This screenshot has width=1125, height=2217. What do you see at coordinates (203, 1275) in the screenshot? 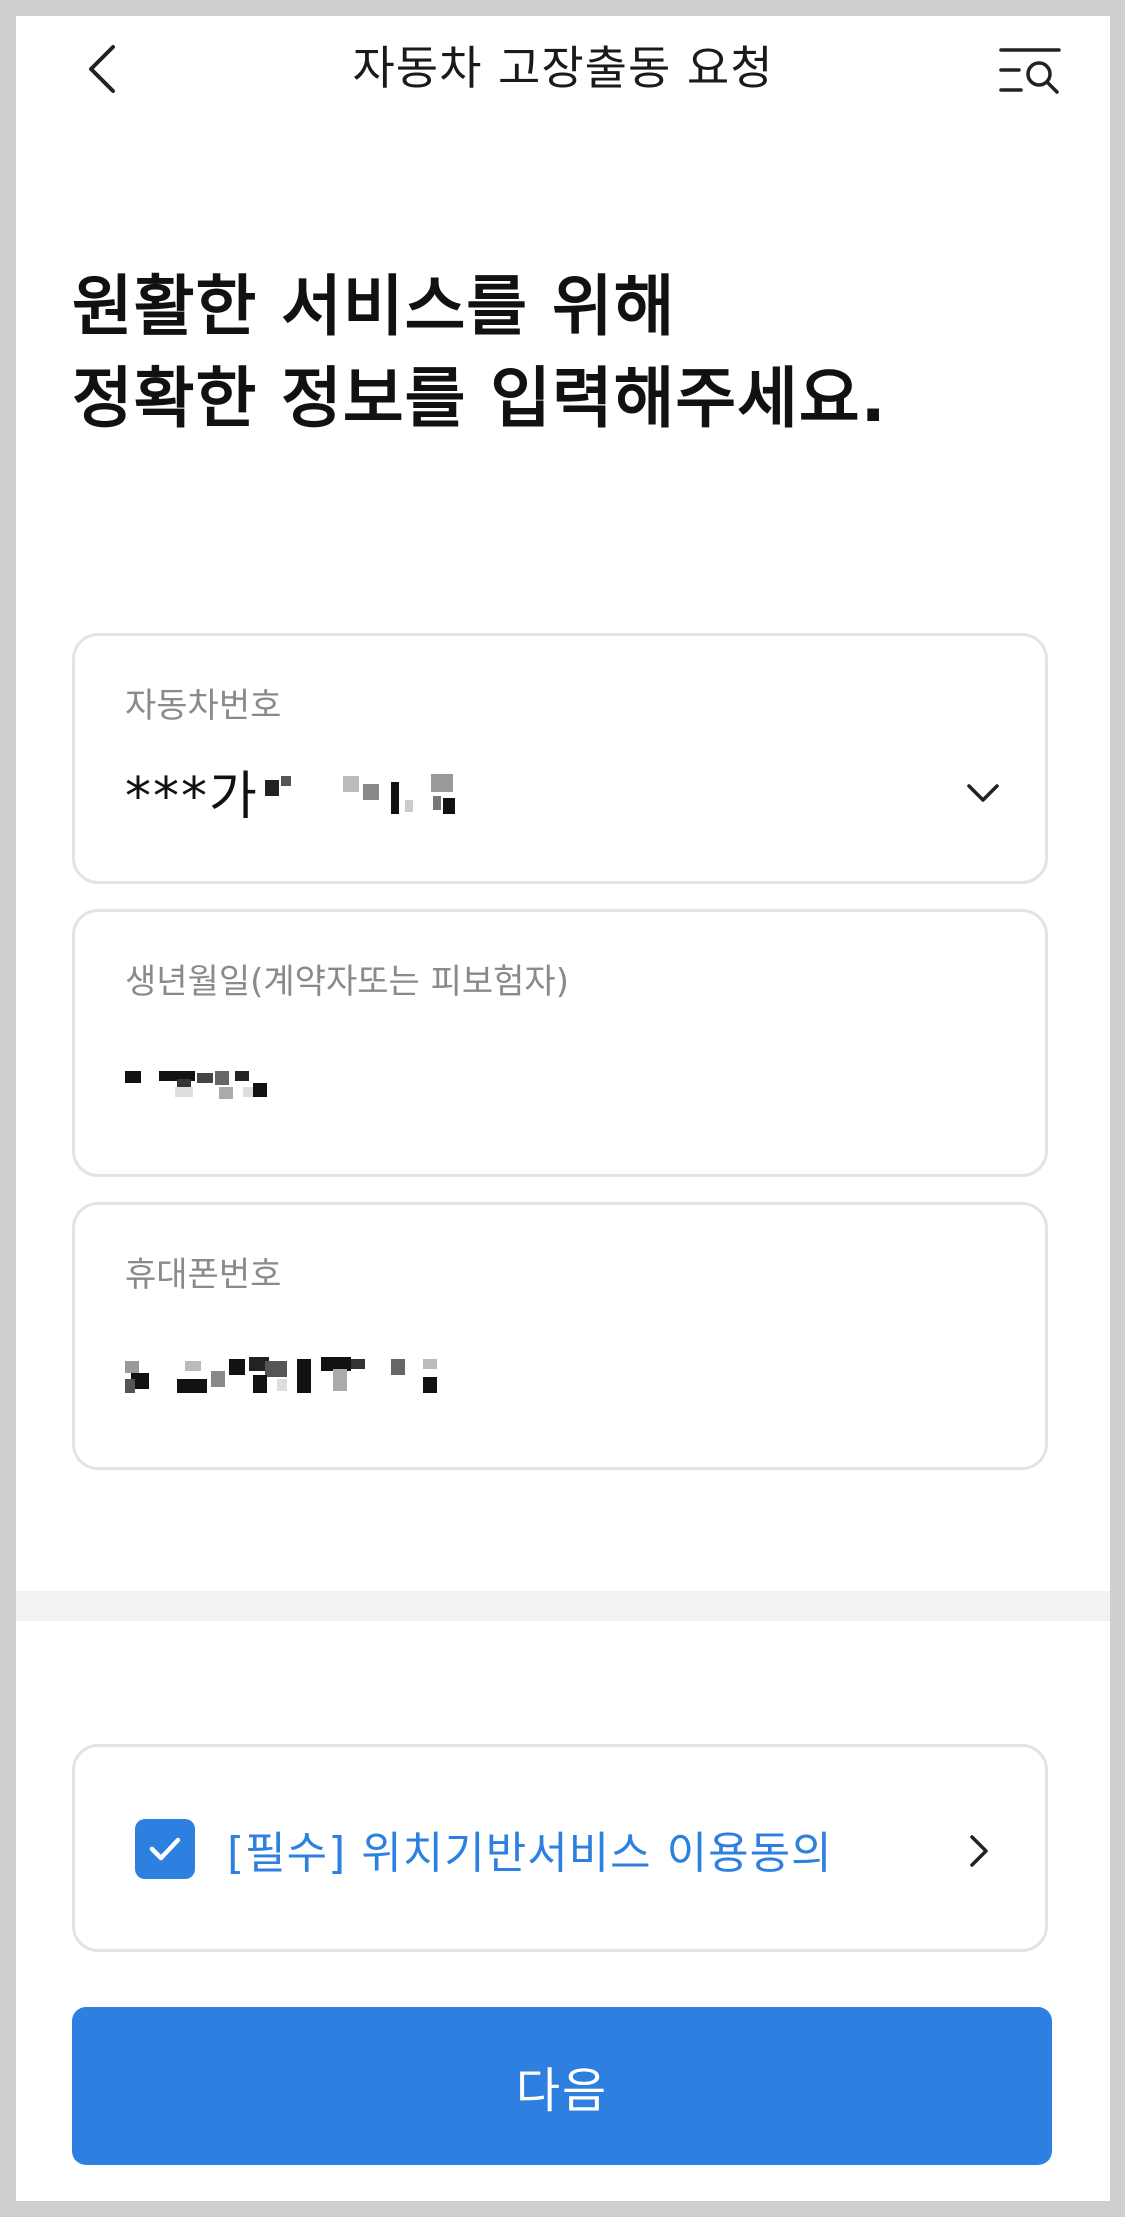
I see `phone-label: 휴대폰번호` at bounding box center [203, 1275].